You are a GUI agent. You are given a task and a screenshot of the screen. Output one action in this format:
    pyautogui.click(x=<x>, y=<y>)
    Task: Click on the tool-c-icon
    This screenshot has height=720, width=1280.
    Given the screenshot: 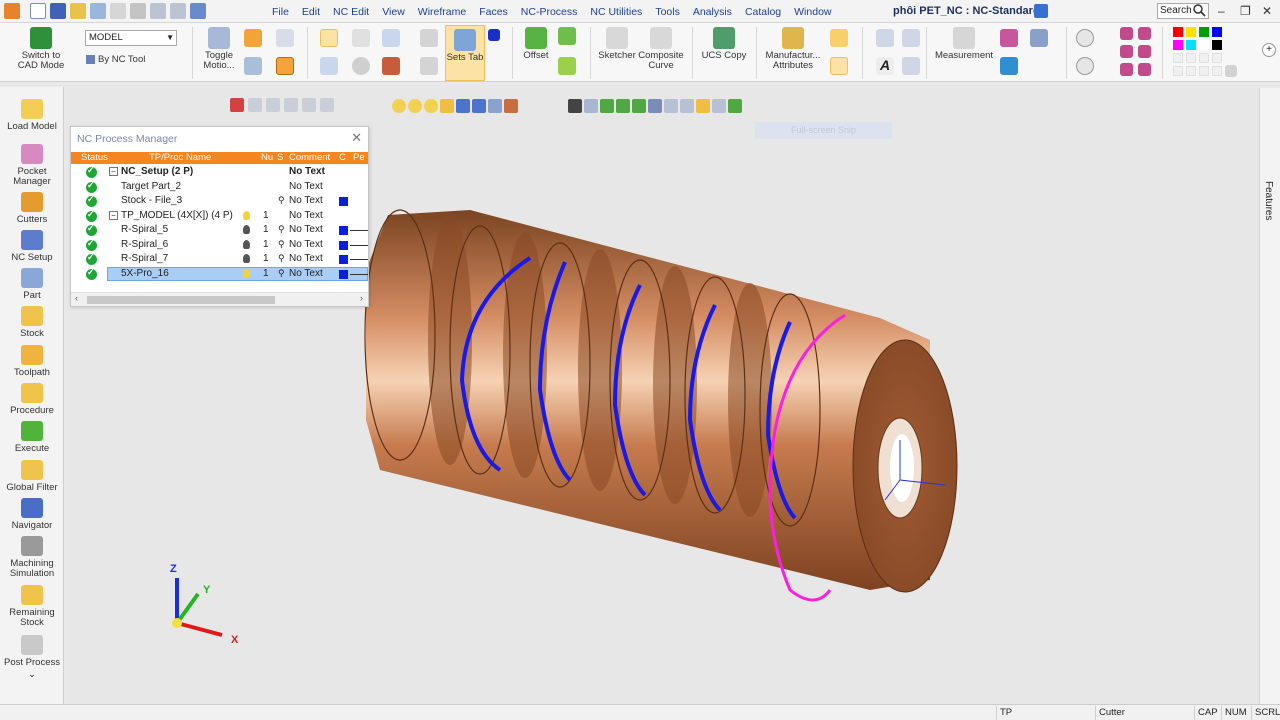 What is the action you would take?
    pyautogui.click(x=639, y=106)
    